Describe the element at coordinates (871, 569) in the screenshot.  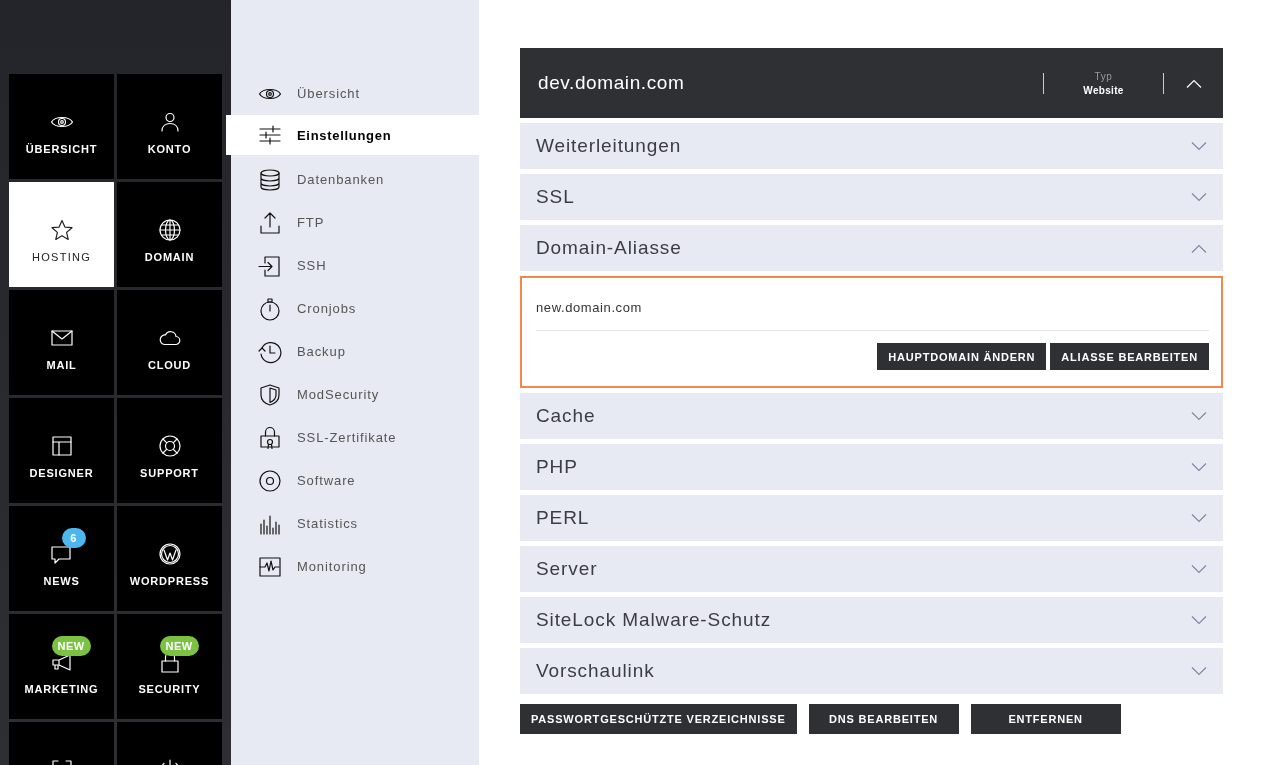
I see `accordion-header: Server` at that location.